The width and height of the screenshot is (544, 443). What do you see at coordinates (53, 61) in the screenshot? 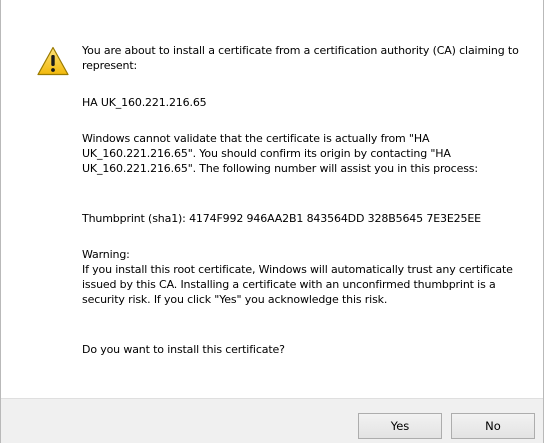
I see `warning-triangle-icon` at bounding box center [53, 61].